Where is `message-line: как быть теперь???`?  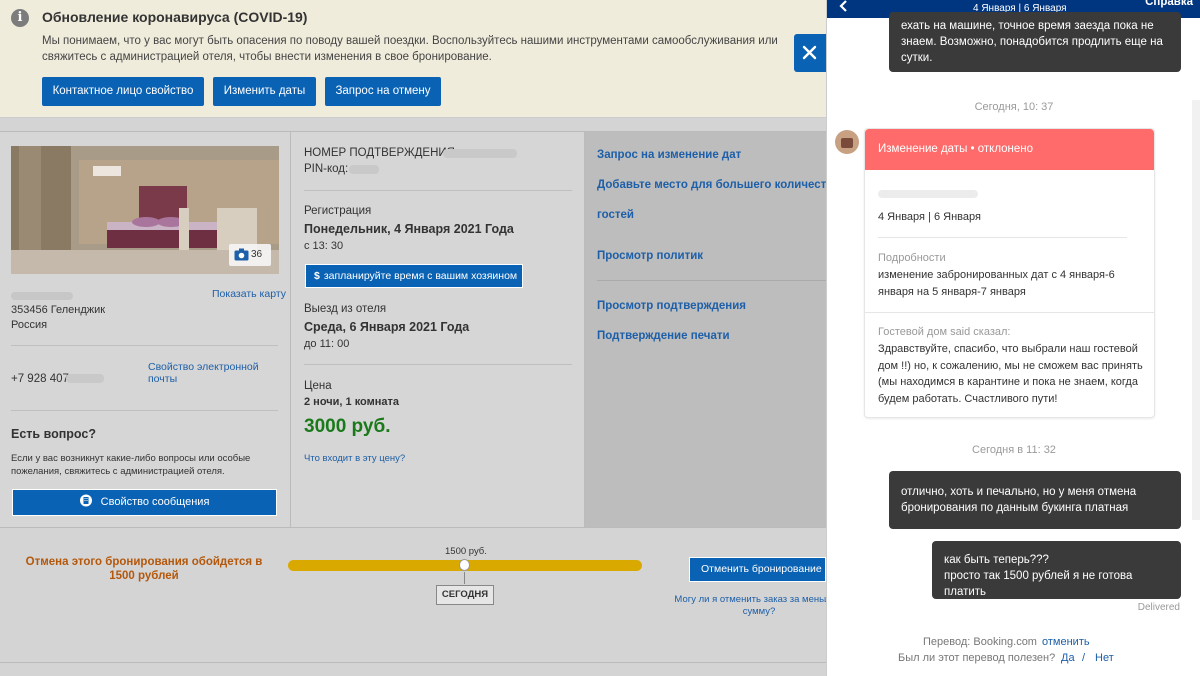
message-line: как быть теперь??? is located at coordinates (996, 560).